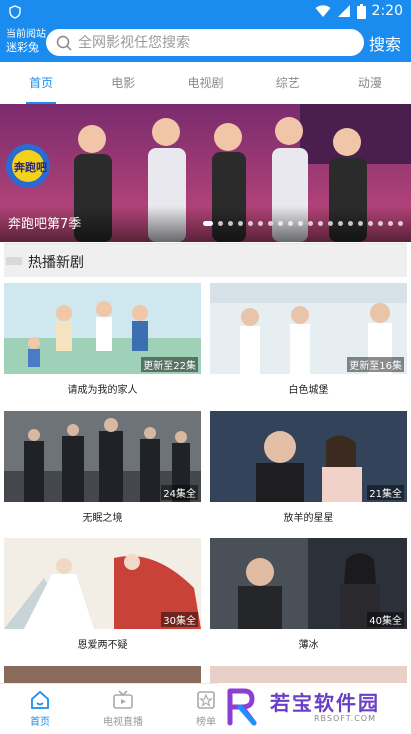  Describe the element at coordinates (345, 718) in the screenshot. I see `watermark-sub: RBSOFT.COM` at that location.